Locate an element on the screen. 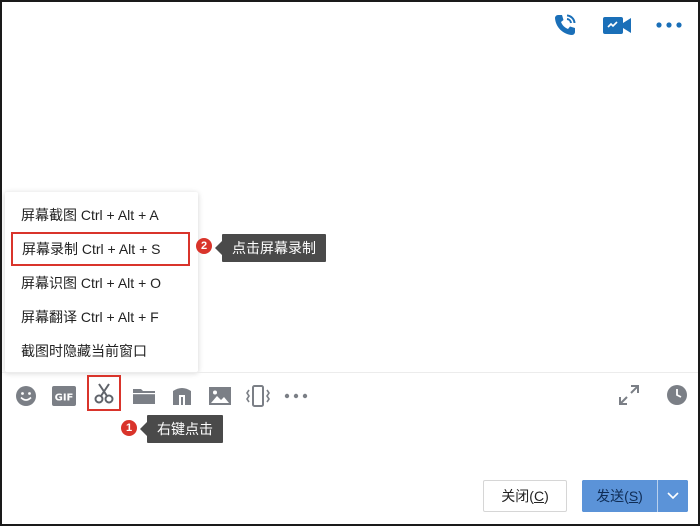 This screenshot has width=700, height=526. step-1-badge: 1 is located at coordinates (129, 428).